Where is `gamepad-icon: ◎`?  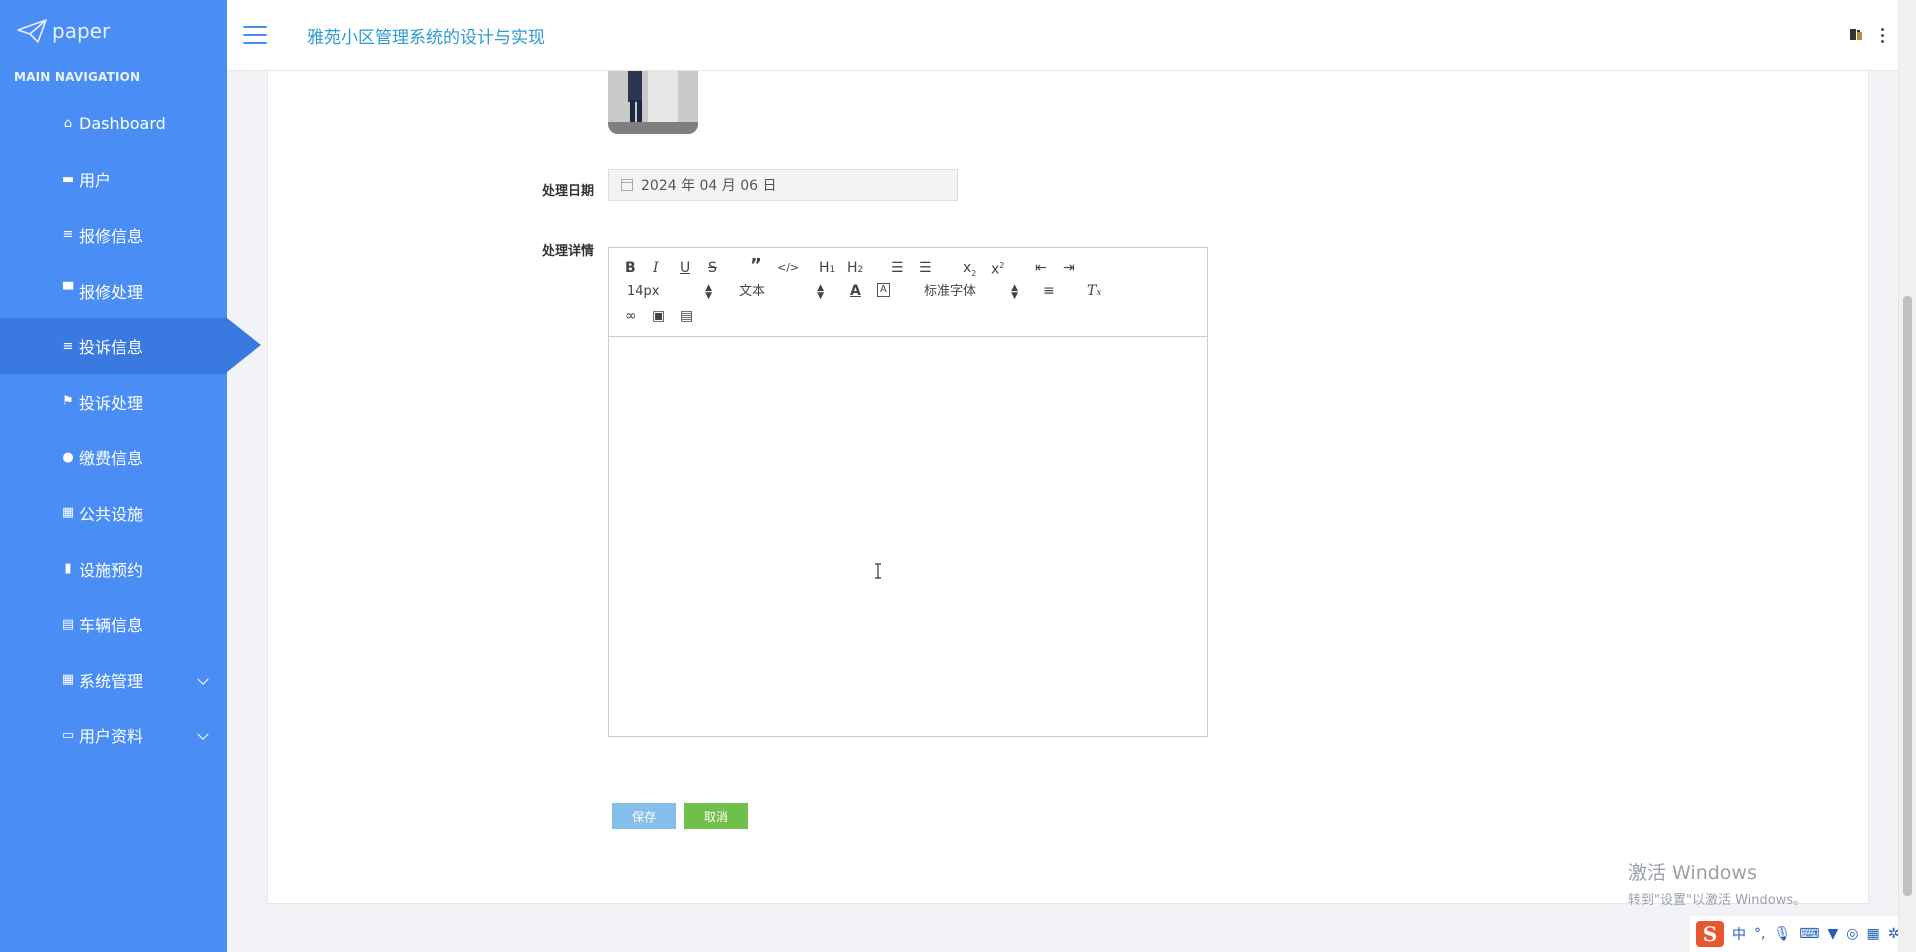 gamepad-icon: ◎ is located at coordinates (1852, 934).